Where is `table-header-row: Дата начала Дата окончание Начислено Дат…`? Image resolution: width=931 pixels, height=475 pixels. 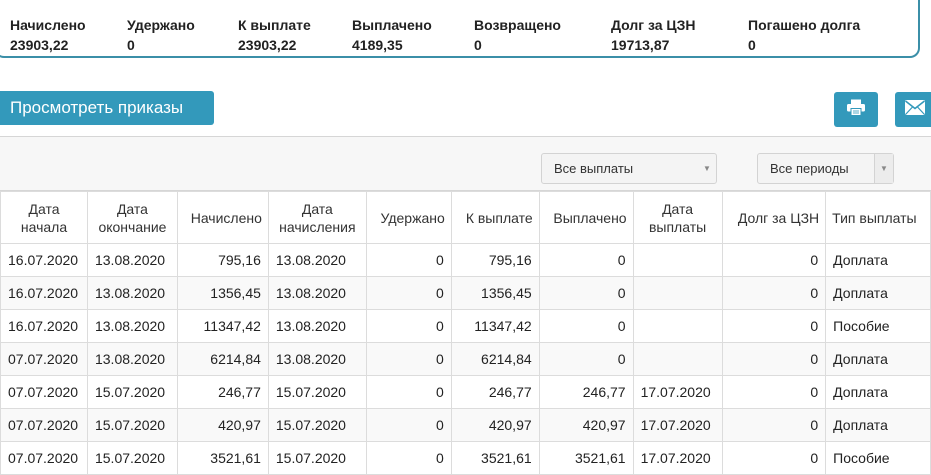 table-header-row: Дата начала Дата окончание Начислено Дат… is located at coordinates (465, 217).